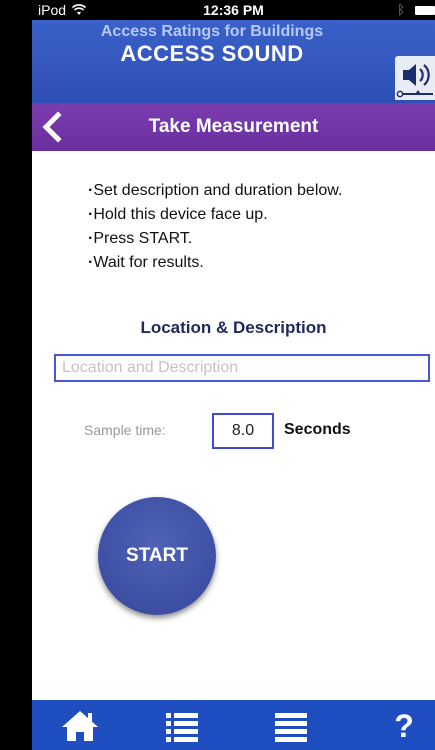 The height and width of the screenshot is (750, 435). I want to click on sample-time-unit: Seconds, so click(317, 429).